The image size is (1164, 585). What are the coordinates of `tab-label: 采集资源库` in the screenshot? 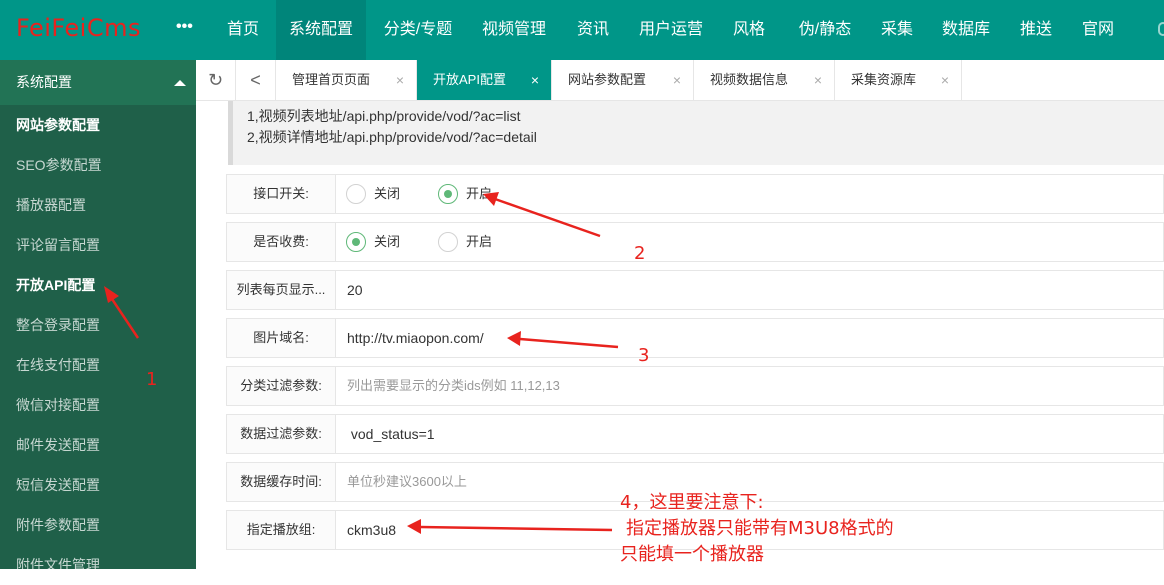 It's located at (884, 79).